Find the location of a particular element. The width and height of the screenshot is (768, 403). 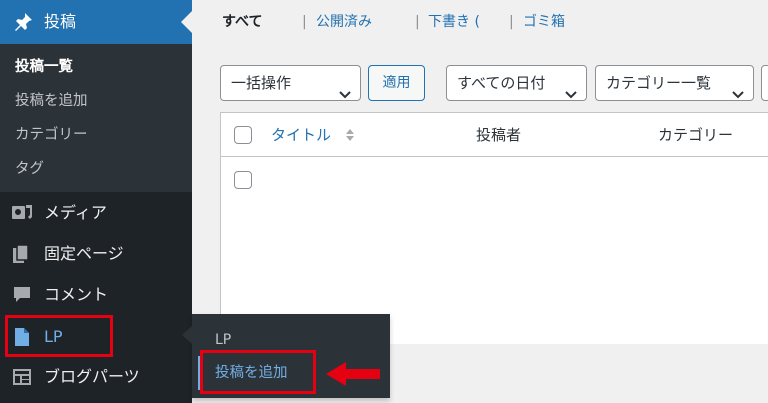

menu-media: メディア is located at coordinates (96, 212).